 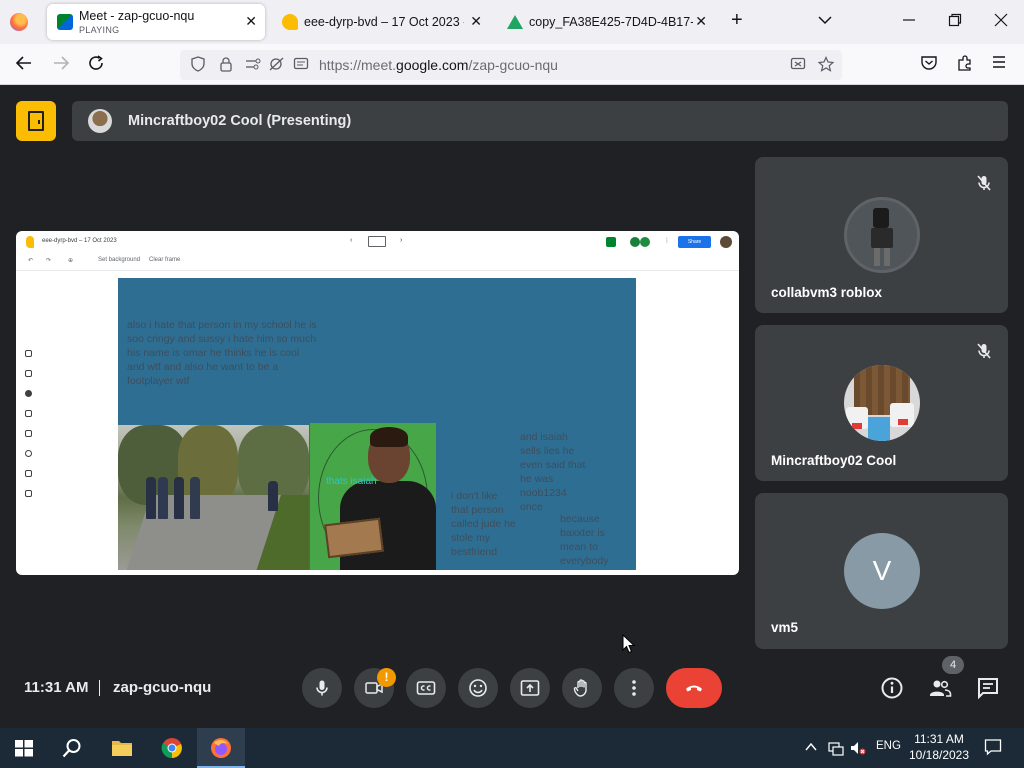 I want to click on pocket-icon, so click(x=929, y=65).